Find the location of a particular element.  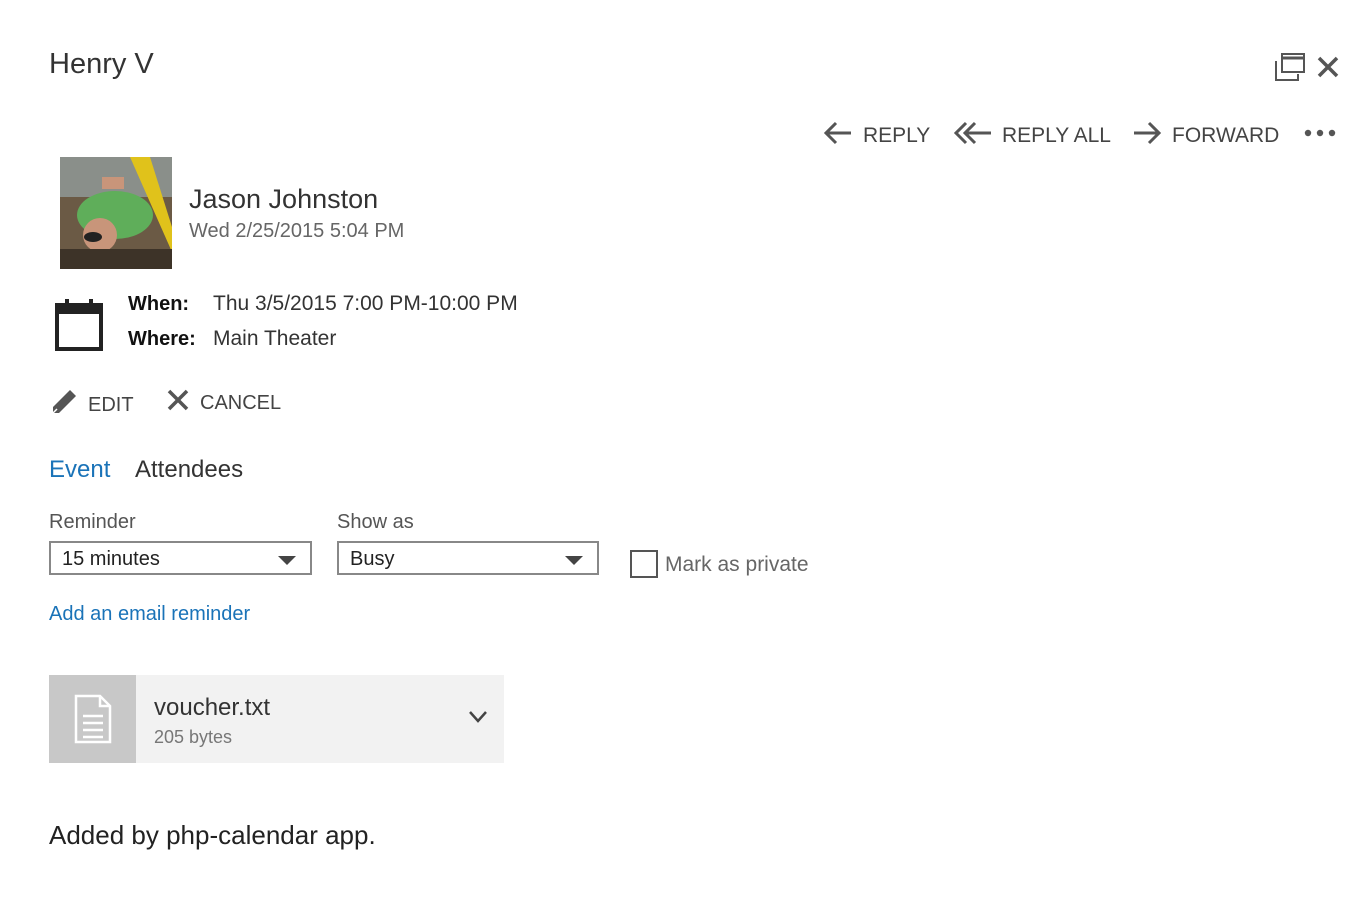

when-label: When: is located at coordinates (159, 304).